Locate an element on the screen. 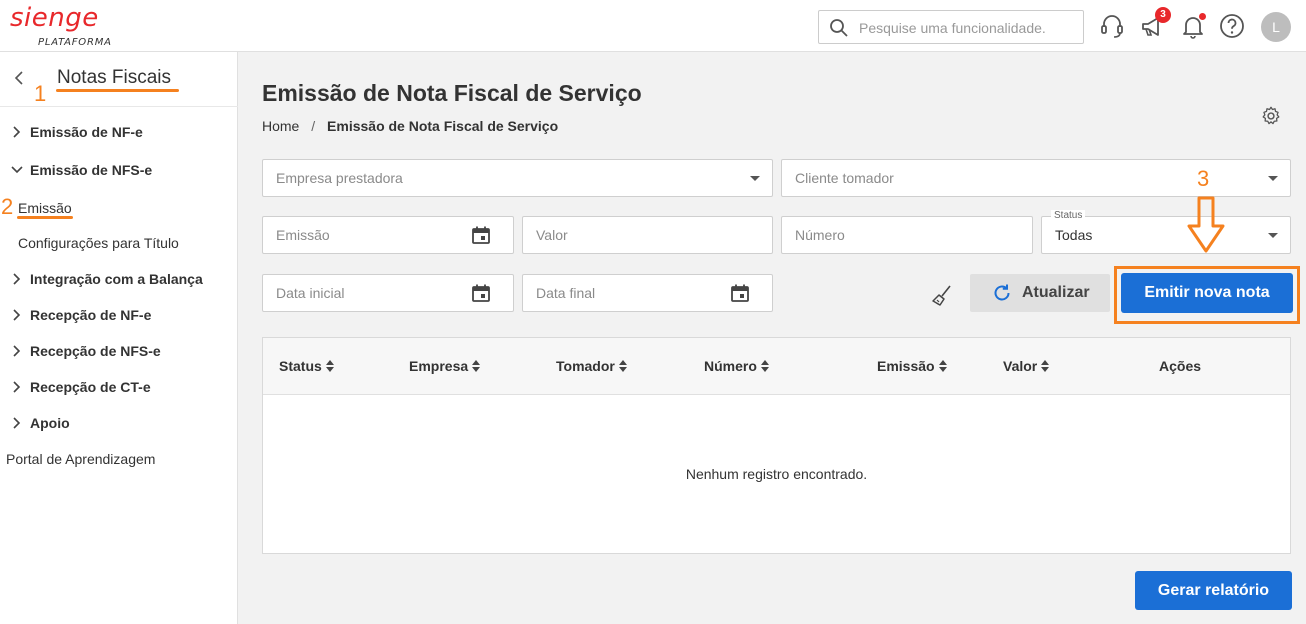 This screenshot has height=624, width=1306. sidebar-item-integracao-balanca: Integração com a Balança is located at coordinates (118, 279).